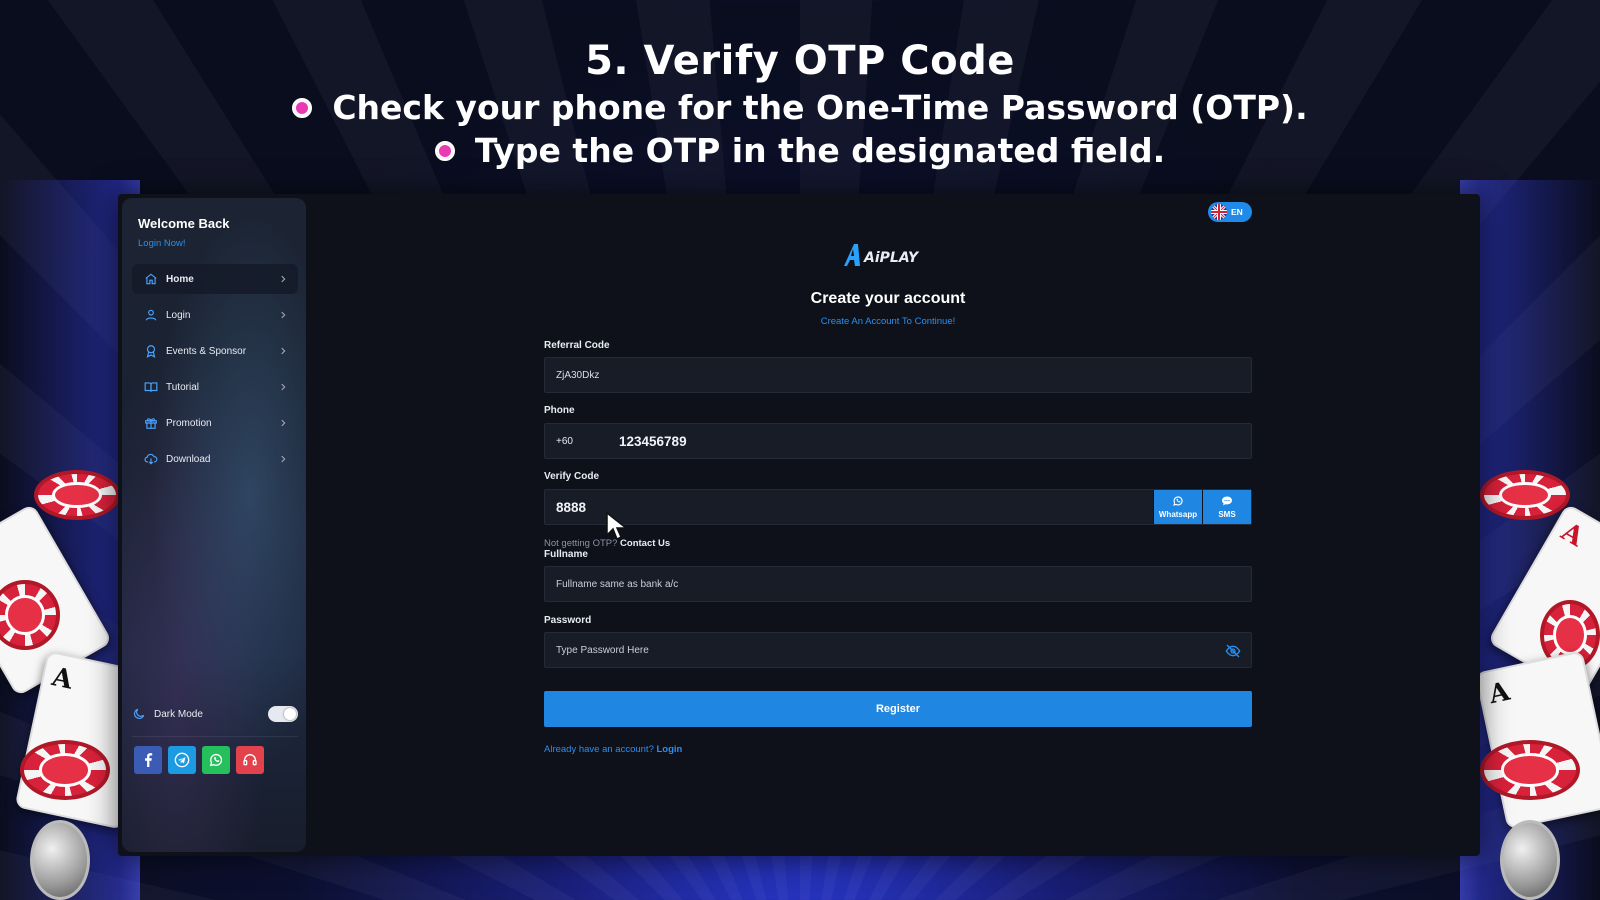 The width and height of the screenshot is (1600, 900). What do you see at coordinates (820, 150) in the screenshot?
I see `instruction-text-2: Type the OTP in the designated field.` at bounding box center [820, 150].